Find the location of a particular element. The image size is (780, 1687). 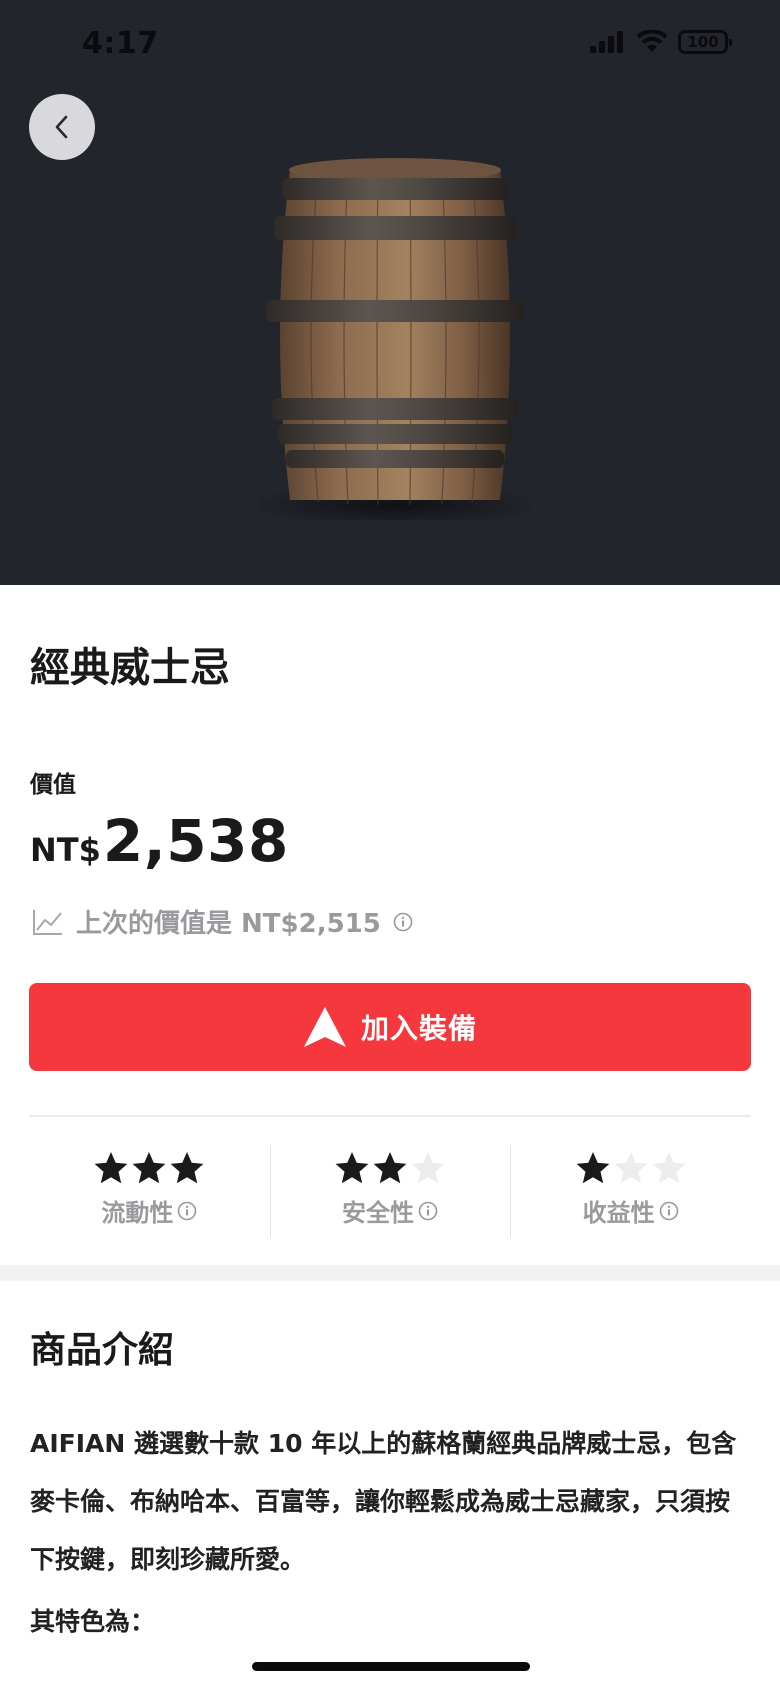

home-indicator is located at coordinates (391, 1666).